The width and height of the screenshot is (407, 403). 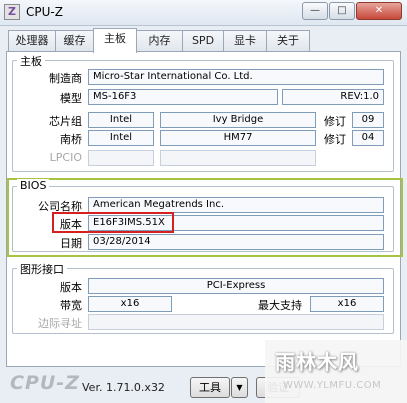 What do you see at coordinates (236, 322) in the screenshot?
I see `gi-side-band-field` at bounding box center [236, 322].